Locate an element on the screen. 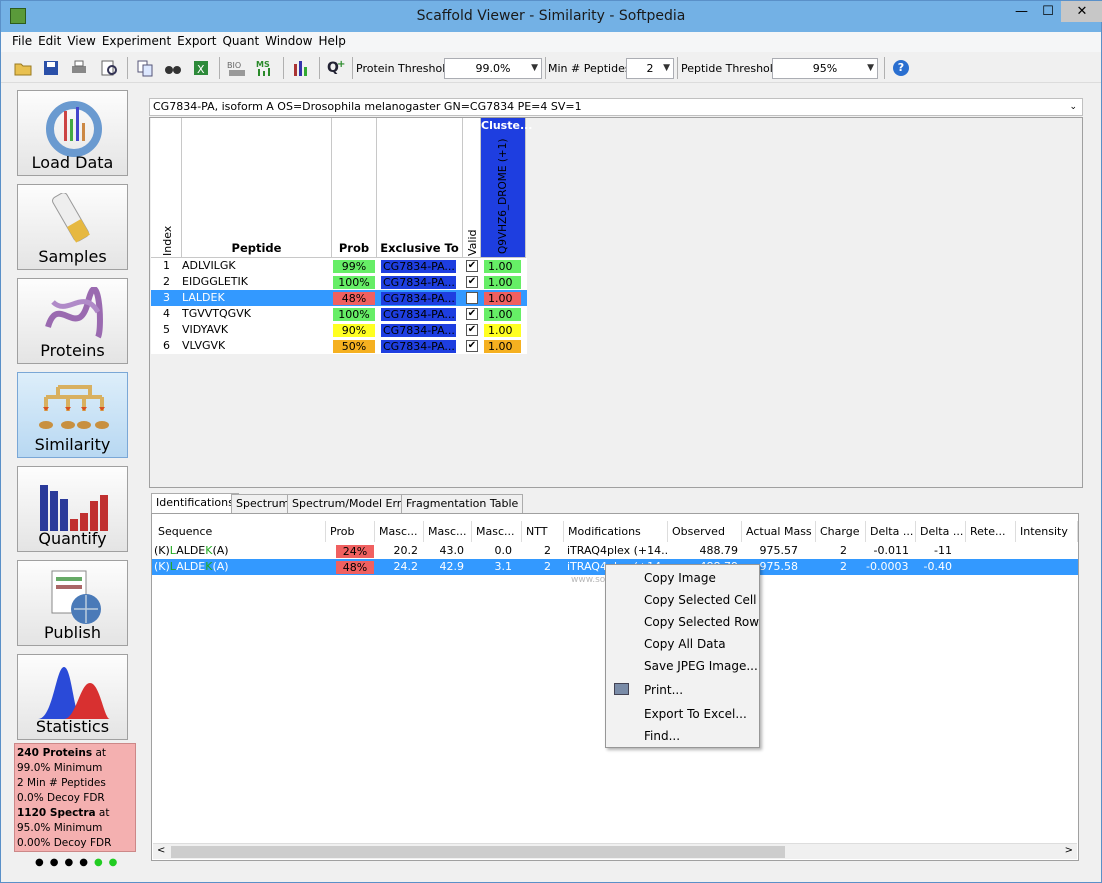  nav-statistics: Statistics is located at coordinates (72, 697).